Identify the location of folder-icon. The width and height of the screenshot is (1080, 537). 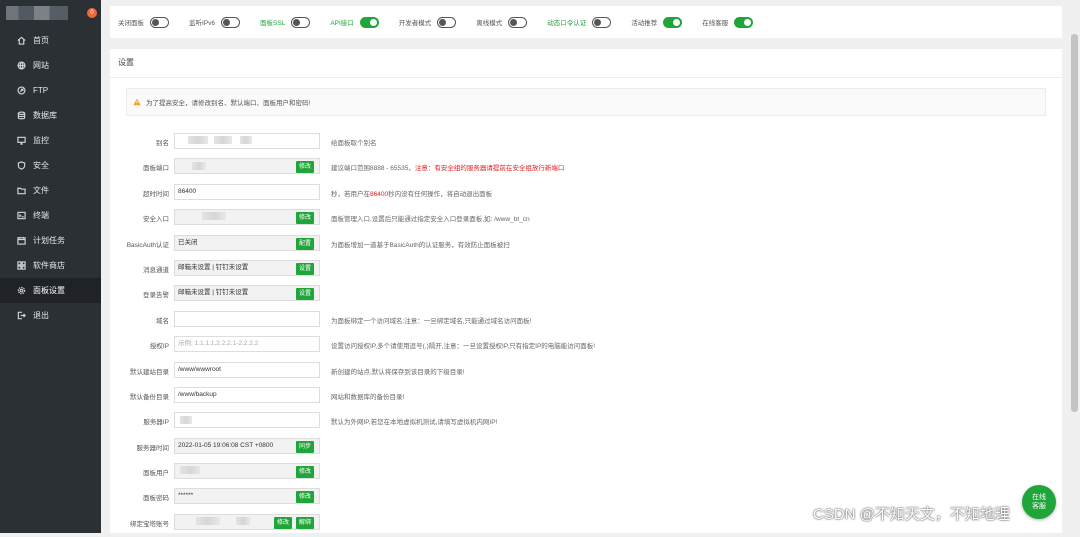
(21, 191).